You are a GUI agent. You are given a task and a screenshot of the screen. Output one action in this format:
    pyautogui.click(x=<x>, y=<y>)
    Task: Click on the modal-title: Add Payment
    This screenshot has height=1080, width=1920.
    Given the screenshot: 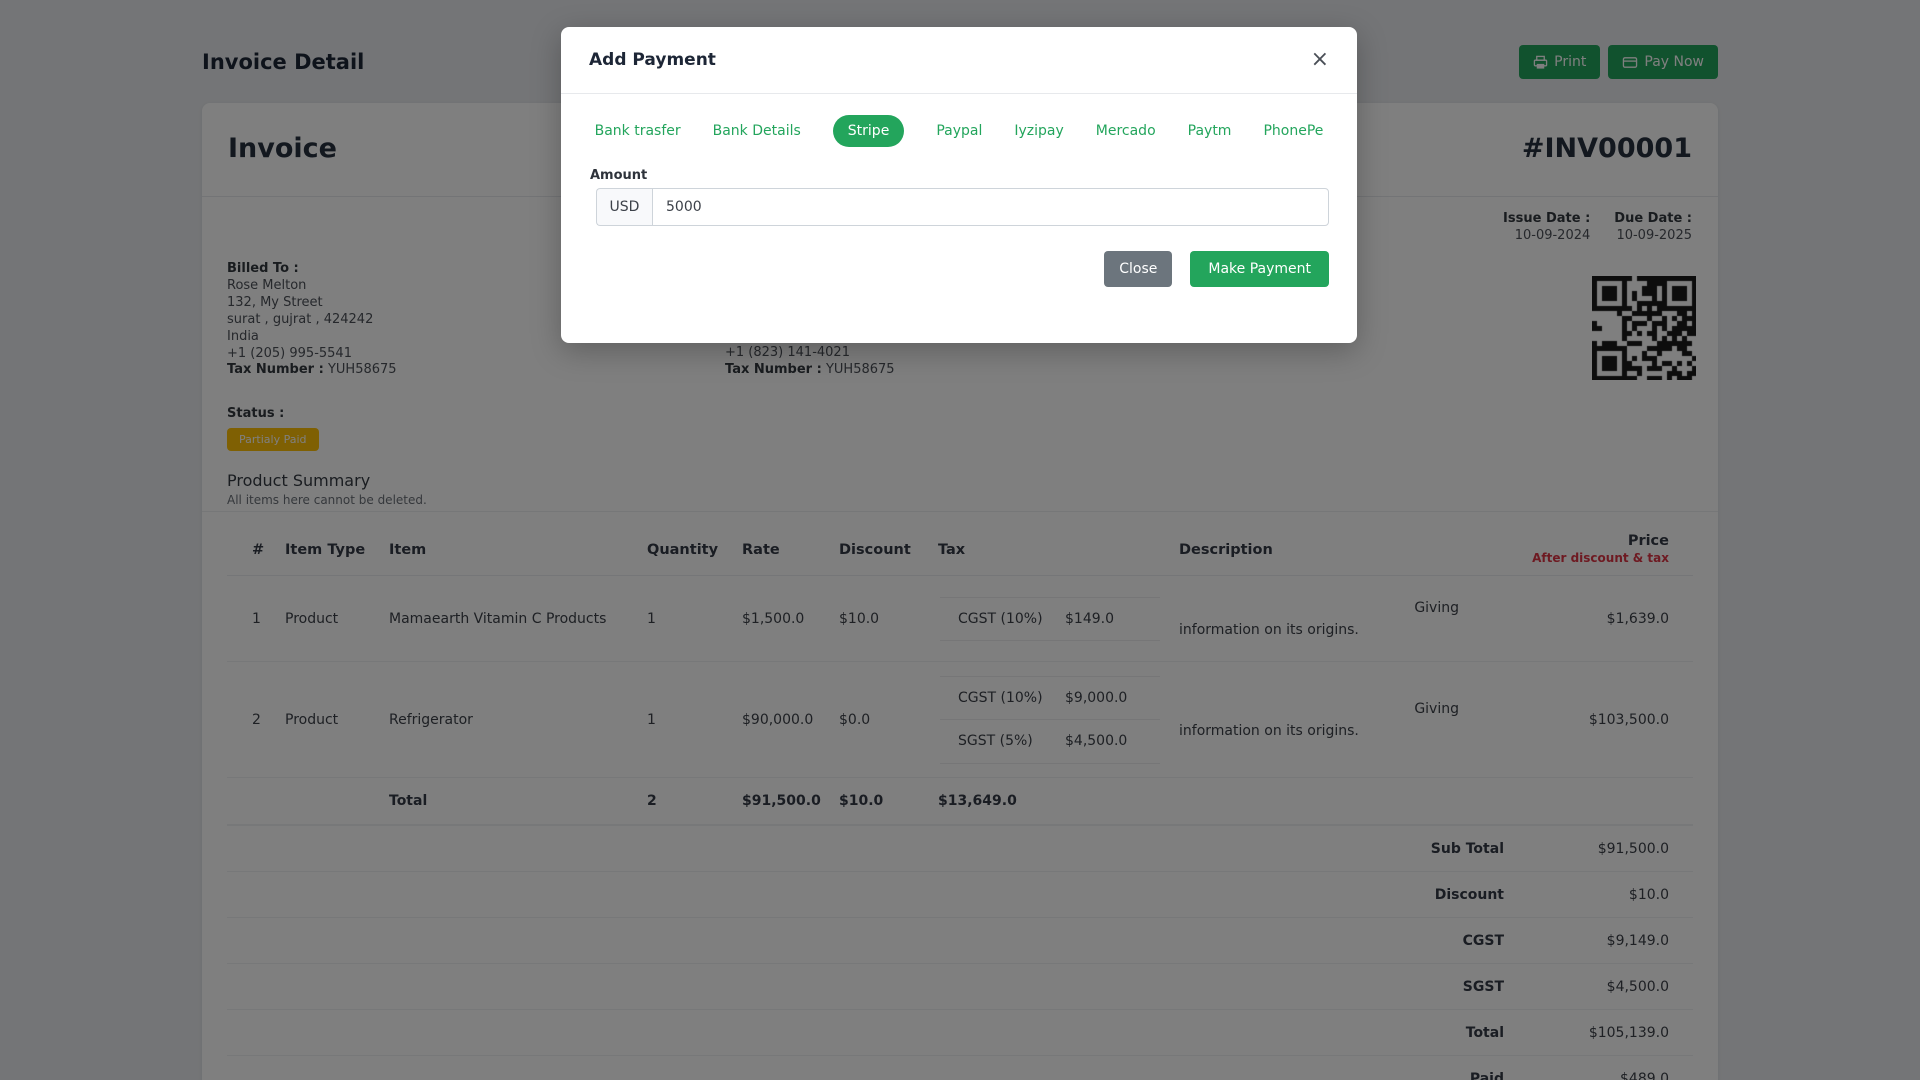 What is the action you would take?
    pyautogui.click(x=652, y=60)
    